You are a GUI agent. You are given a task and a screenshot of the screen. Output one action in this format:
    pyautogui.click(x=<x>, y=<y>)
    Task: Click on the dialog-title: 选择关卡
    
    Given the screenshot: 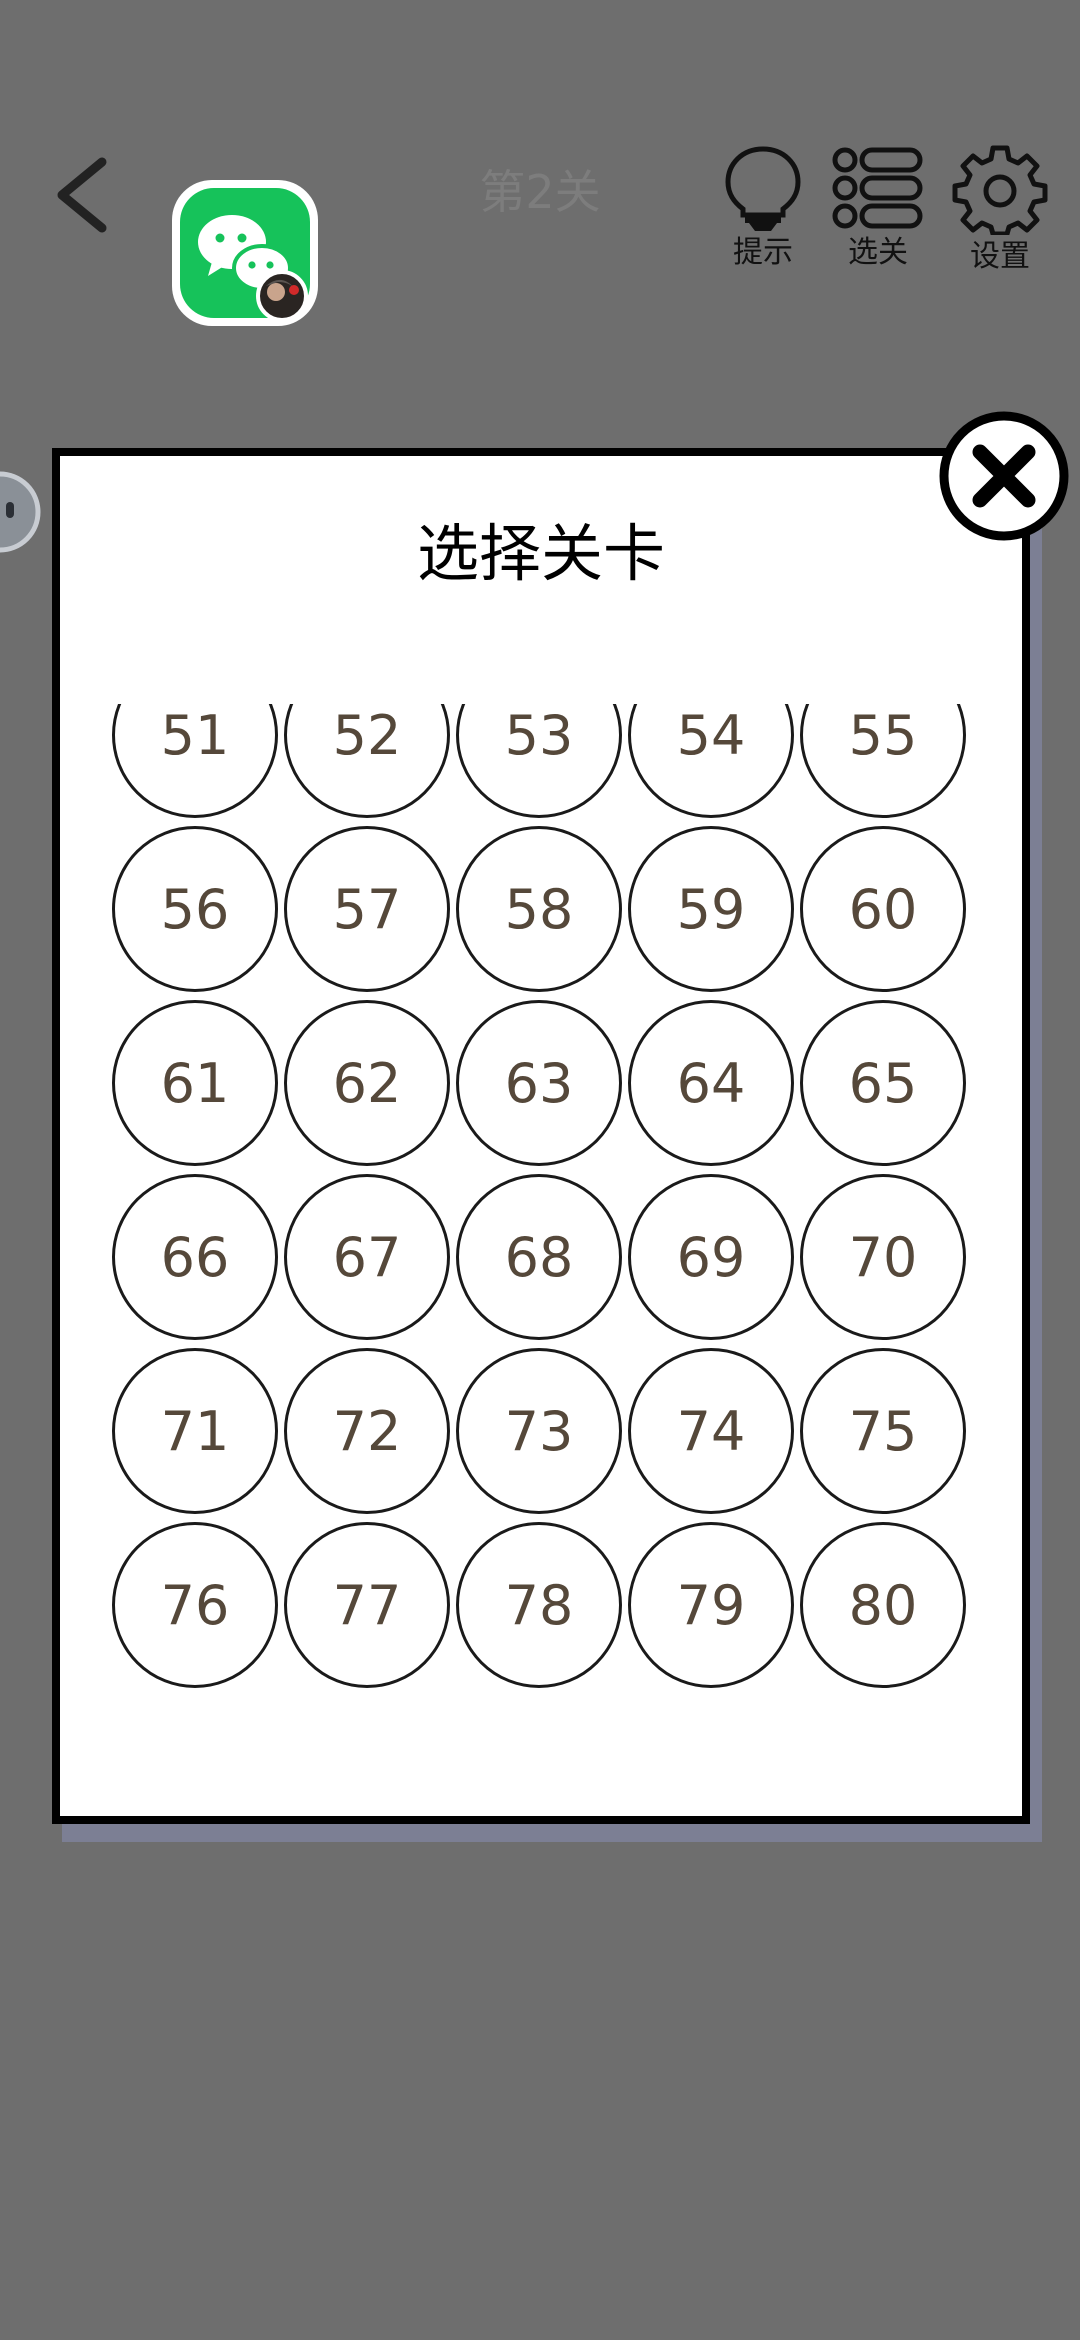 What is the action you would take?
    pyautogui.click(x=540, y=553)
    